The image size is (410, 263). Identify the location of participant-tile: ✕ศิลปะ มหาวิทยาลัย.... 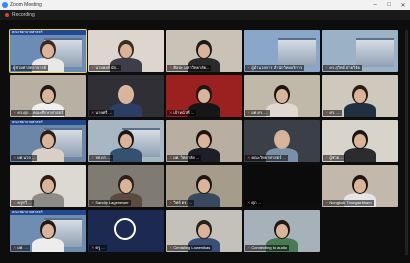
(204, 51).